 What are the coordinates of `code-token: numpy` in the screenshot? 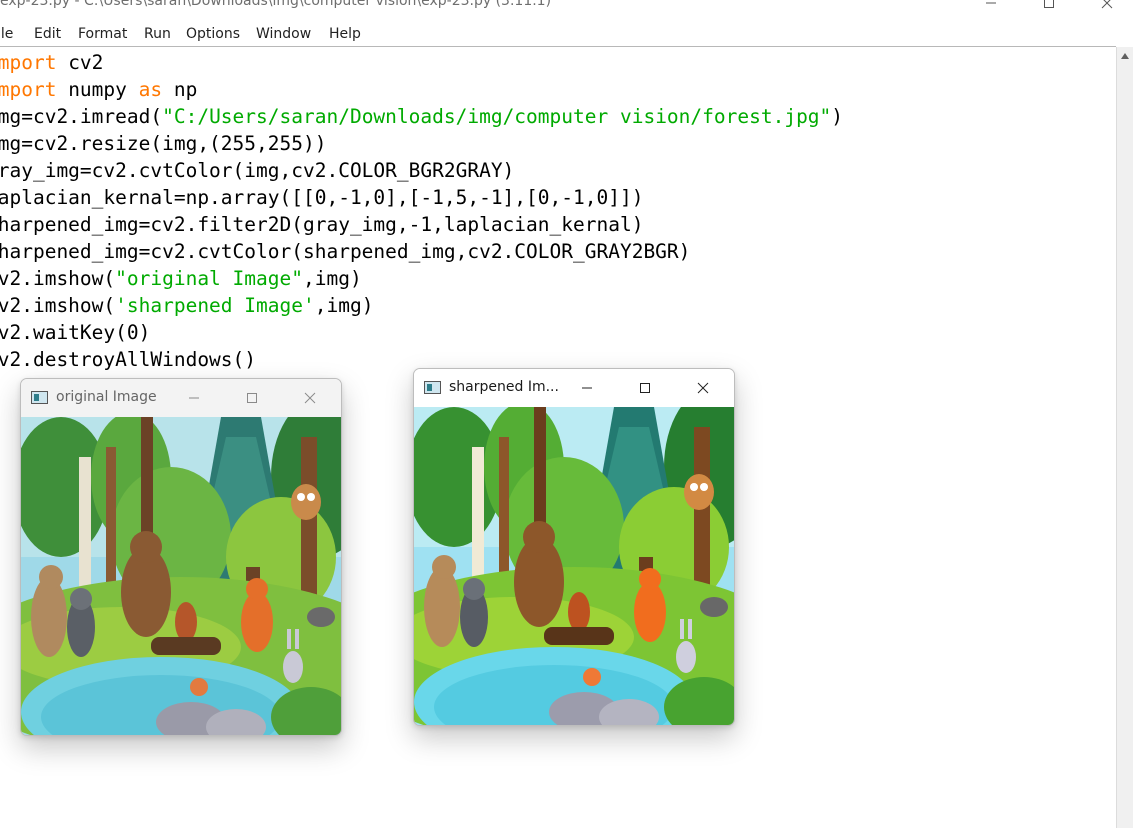 It's located at (97, 89).